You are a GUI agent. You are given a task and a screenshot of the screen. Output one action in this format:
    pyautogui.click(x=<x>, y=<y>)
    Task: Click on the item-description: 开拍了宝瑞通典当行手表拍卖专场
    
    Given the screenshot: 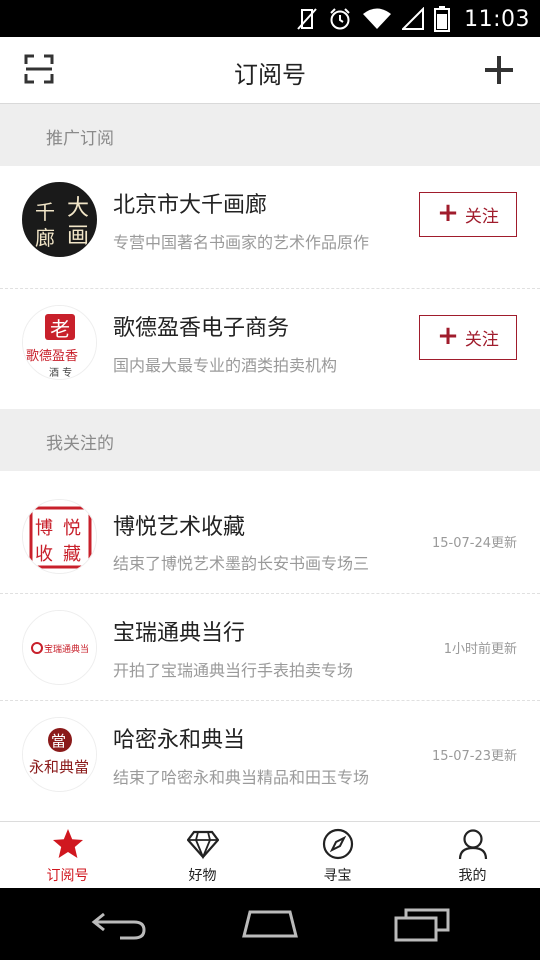 What is the action you would take?
    pyautogui.click(x=233, y=670)
    